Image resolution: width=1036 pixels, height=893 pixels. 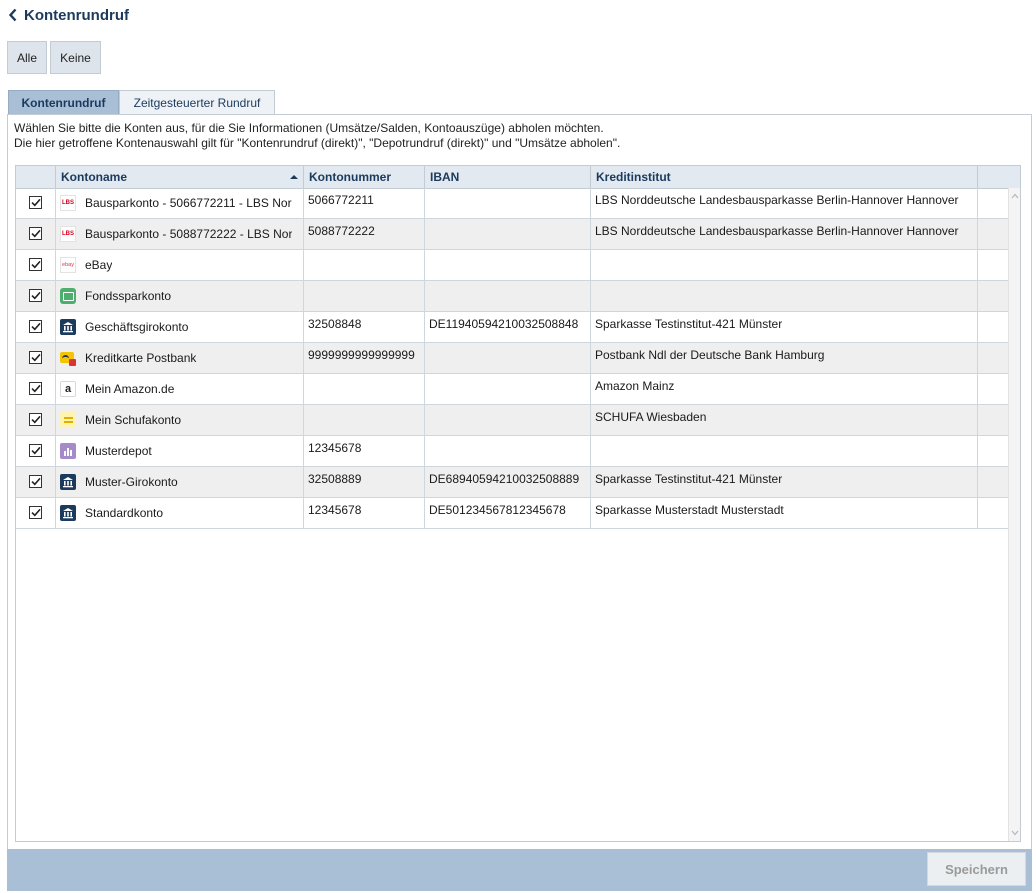 I want to click on header-kontonummer: Kontonummer, so click(x=364, y=177).